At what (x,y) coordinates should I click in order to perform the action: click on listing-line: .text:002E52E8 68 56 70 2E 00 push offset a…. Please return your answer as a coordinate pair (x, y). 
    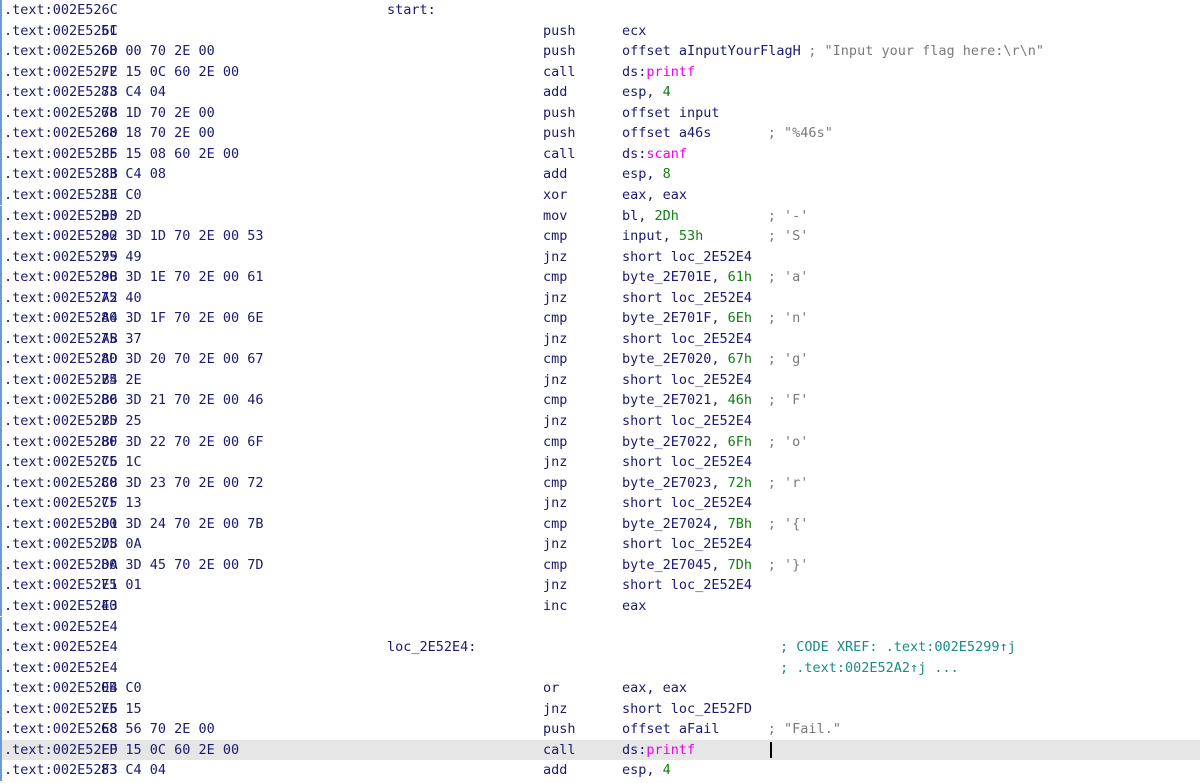
    Looking at the image, I should click on (600, 729).